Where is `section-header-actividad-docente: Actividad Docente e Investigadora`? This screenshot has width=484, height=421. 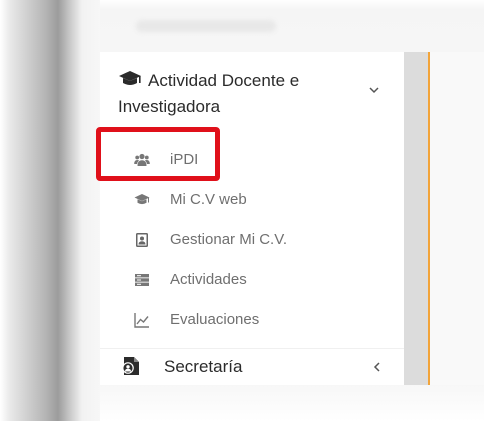
section-header-actividad-docente: Actividad Docente e Investigadora is located at coordinates (253, 94).